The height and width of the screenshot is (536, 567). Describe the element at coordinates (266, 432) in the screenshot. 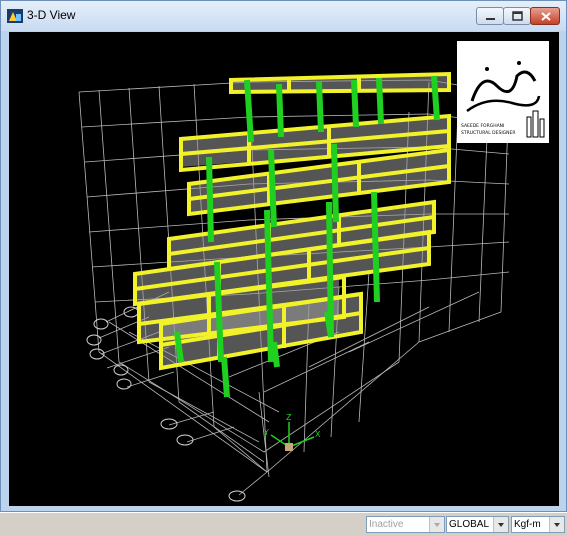

I see `axis-label-y: Y` at that location.